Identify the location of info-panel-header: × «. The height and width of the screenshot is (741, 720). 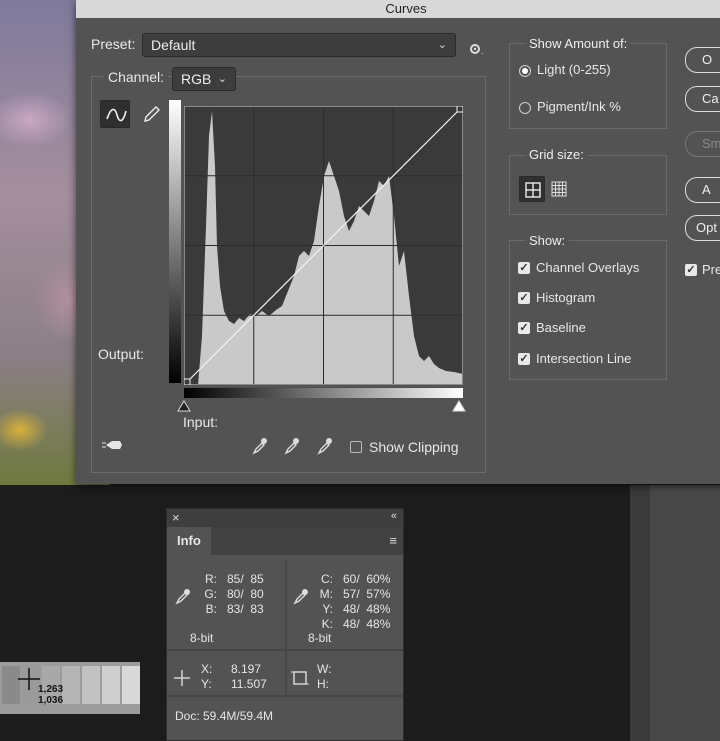
(285, 518).